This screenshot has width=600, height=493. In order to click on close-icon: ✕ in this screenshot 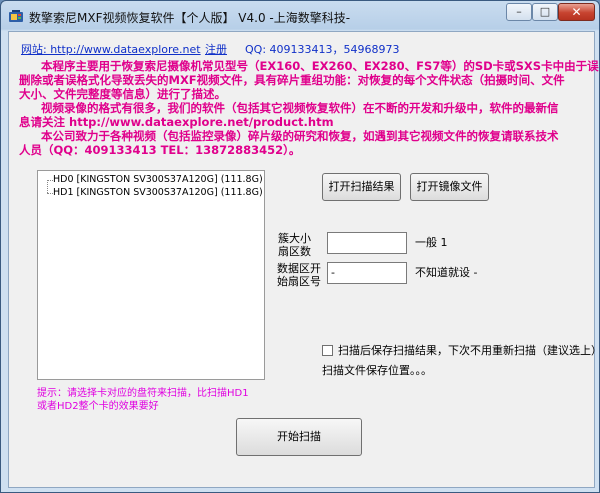, I will do `click(576, 12)`.